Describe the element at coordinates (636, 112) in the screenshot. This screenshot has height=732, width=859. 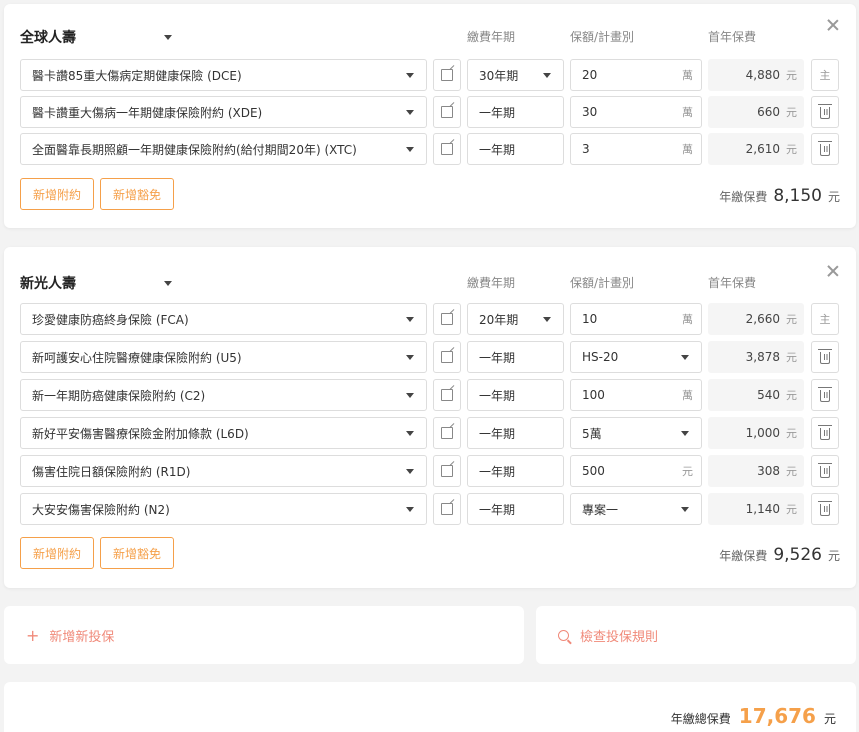
I see `amount-input: 30 萬` at that location.